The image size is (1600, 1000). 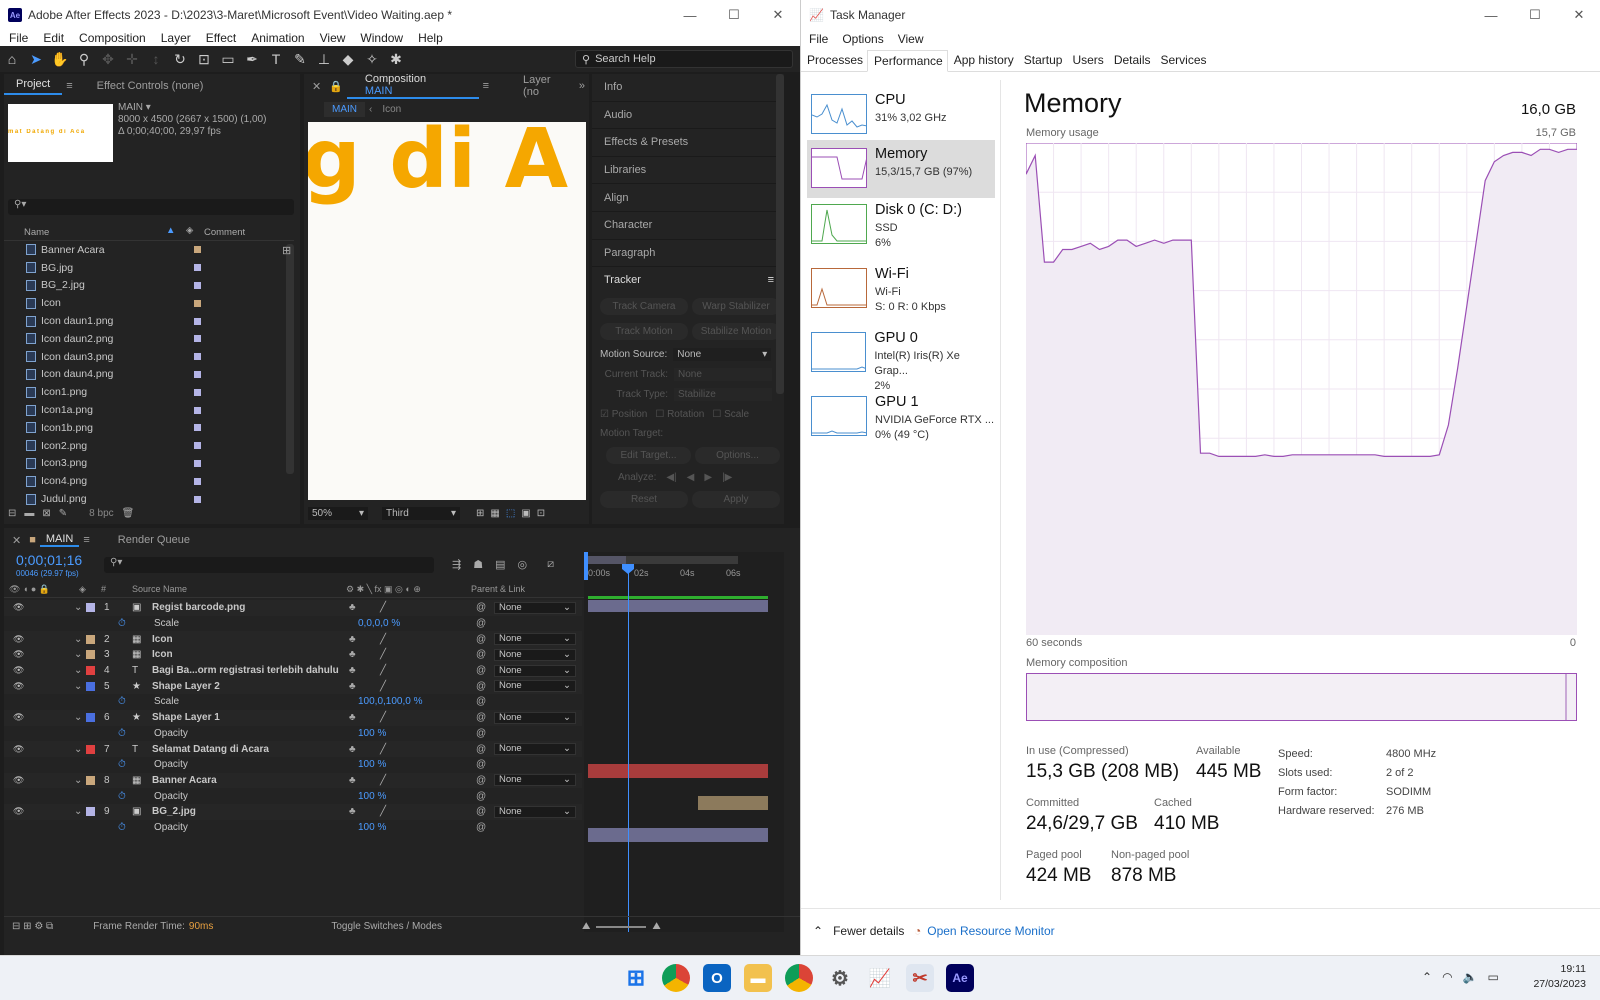 I want to click on twirl-icon: ⌄, so click(x=78, y=607).